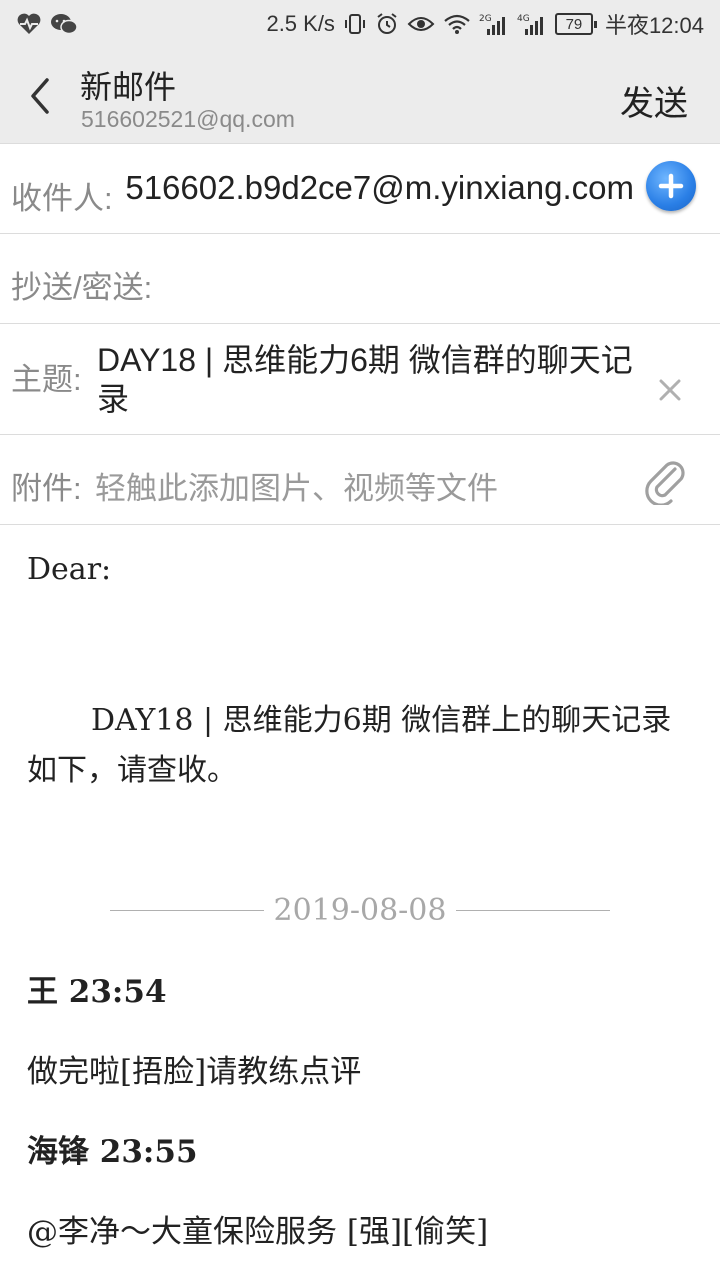 The image size is (720, 1280). I want to click on date-label: 2019-08-08, so click(360, 910).